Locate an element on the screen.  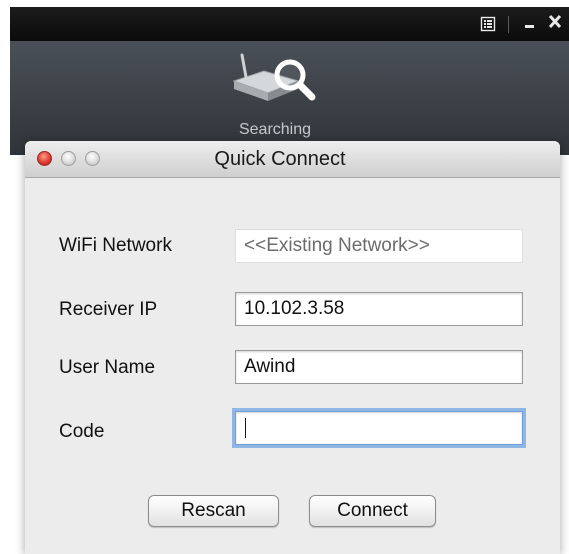
close-button is located at coordinates (44, 158).